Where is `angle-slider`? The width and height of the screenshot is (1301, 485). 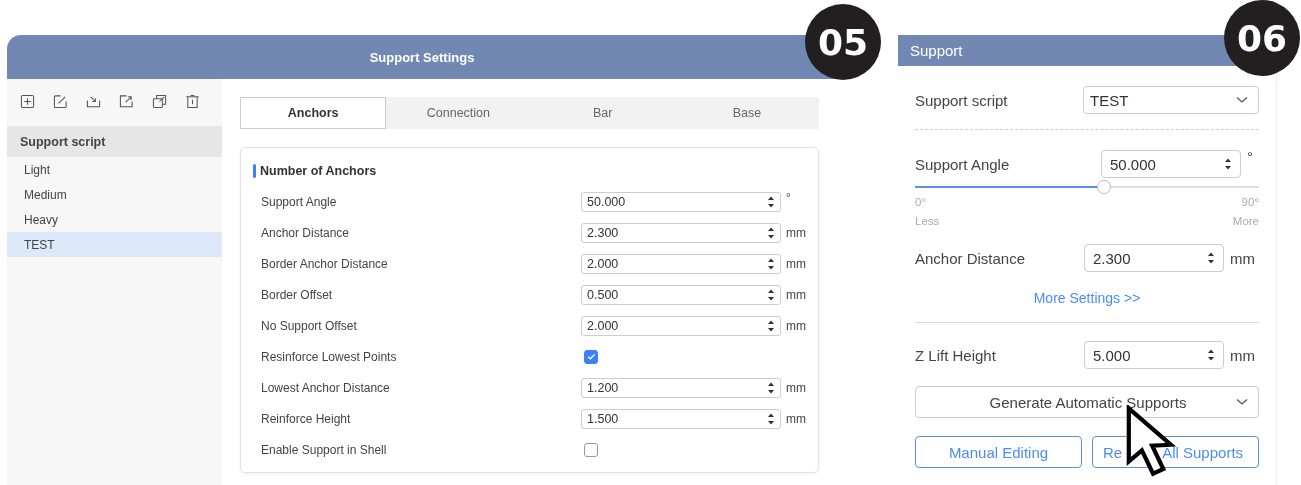
angle-slider is located at coordinates (1087, 187).